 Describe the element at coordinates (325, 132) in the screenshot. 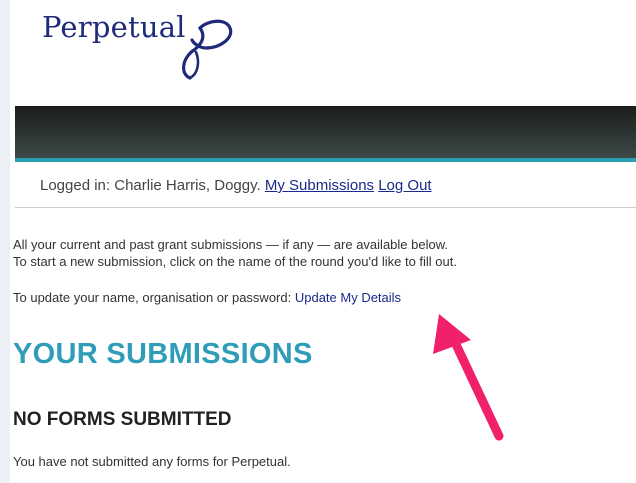

I see `header-bar` at that location.